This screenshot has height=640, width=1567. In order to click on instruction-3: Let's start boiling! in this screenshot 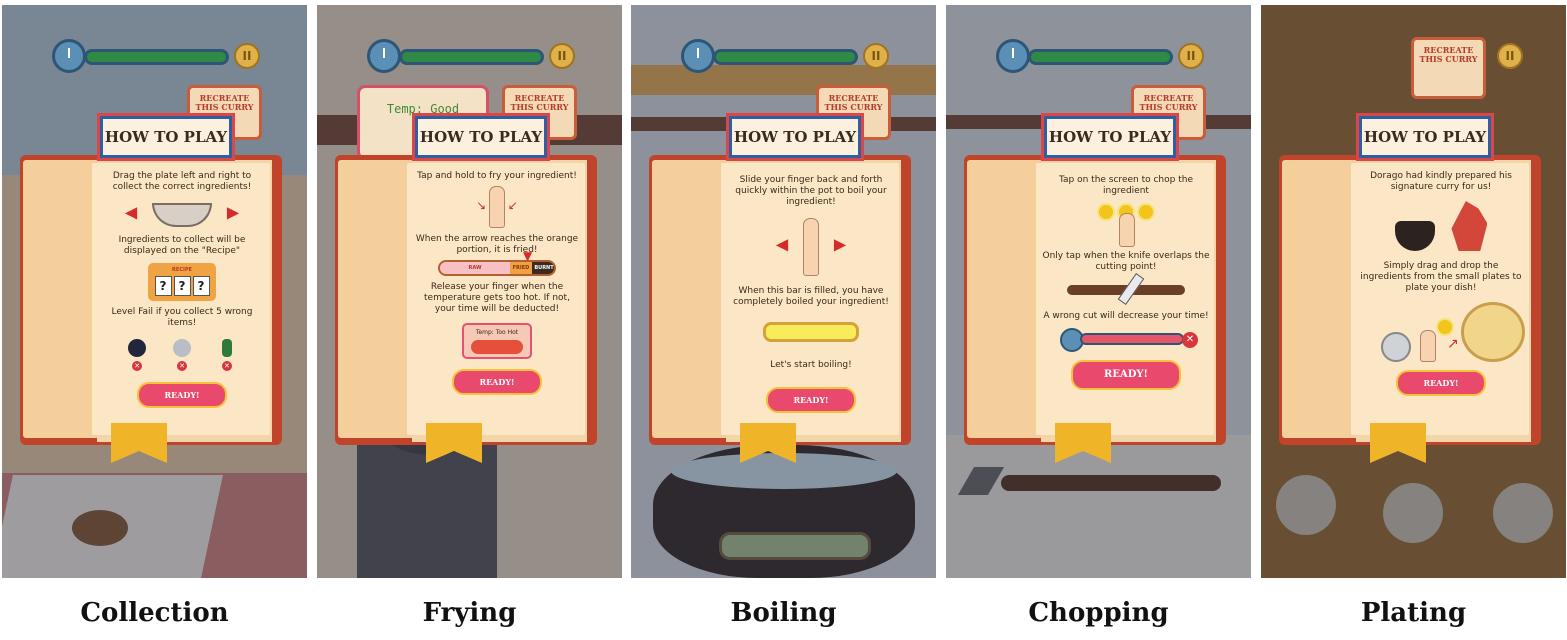, I will do `click(811, 365)`.